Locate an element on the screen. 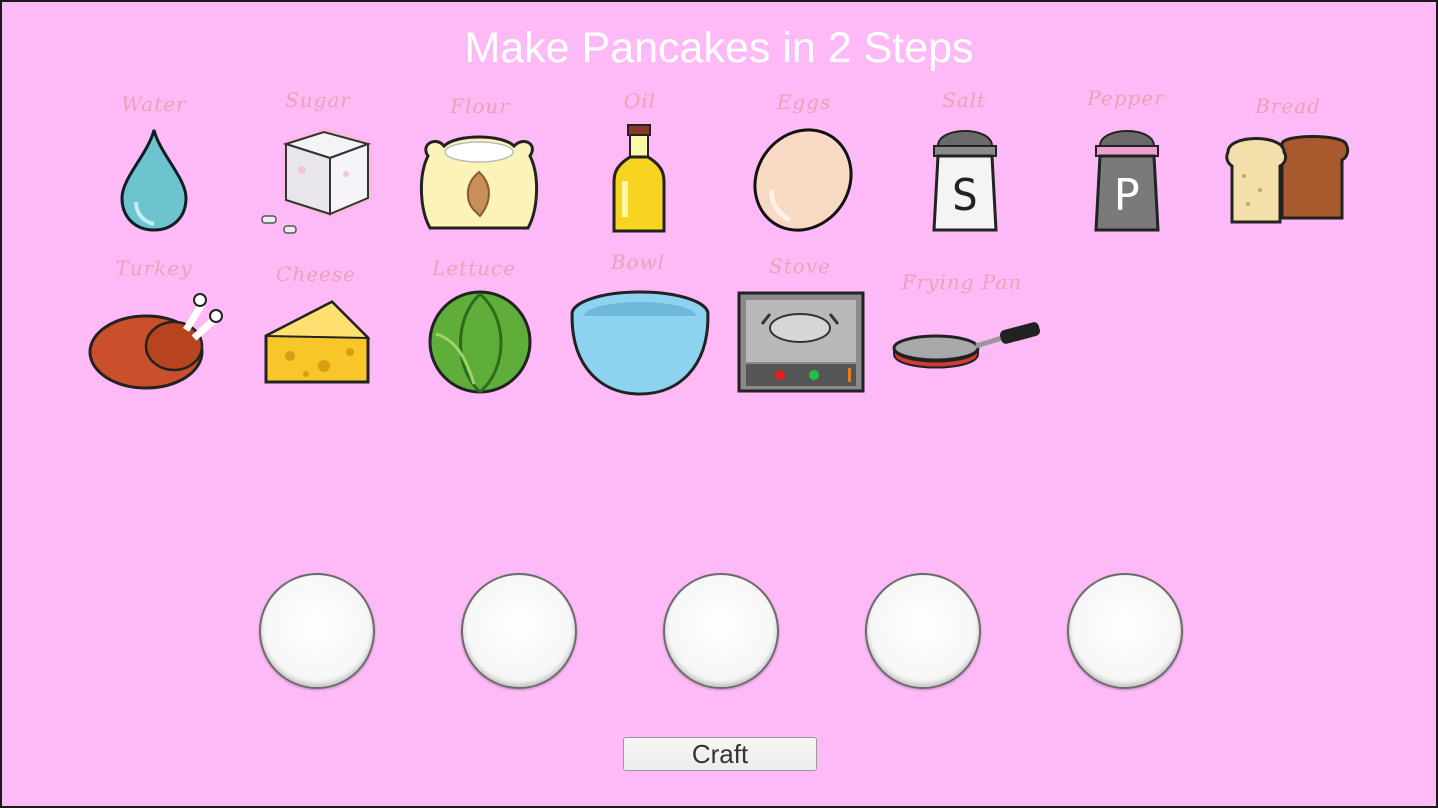 This screenshot has height=808, width=1438. flour-sack-icon is located at coordinates (479, 182).